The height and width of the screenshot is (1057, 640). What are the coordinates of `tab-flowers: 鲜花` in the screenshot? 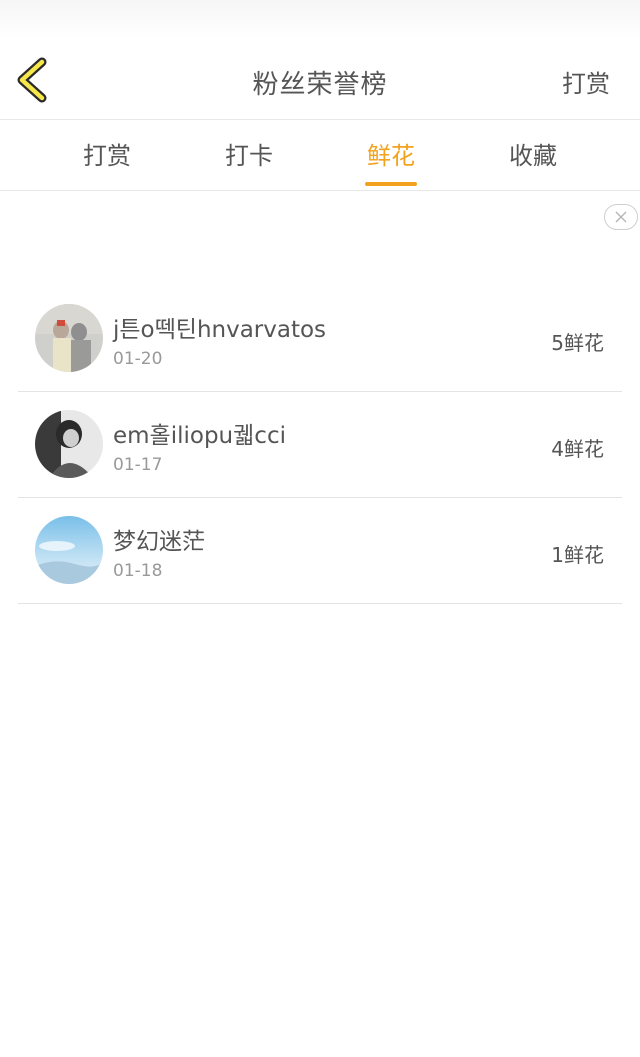 It's located at (391, 155).